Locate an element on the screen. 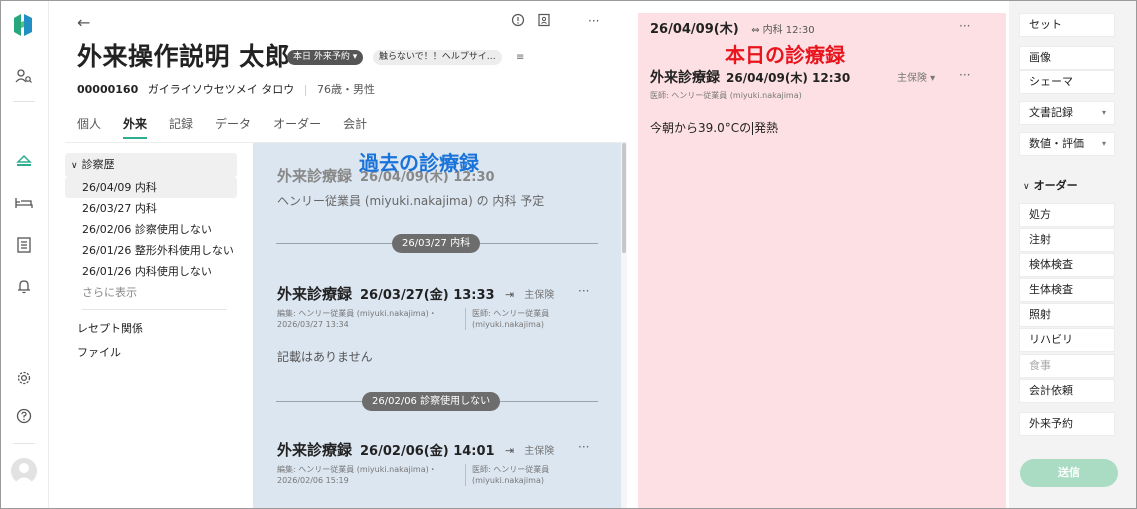  date-divider-label: 26/03/27 内科 is located at coordinates (436, 243).